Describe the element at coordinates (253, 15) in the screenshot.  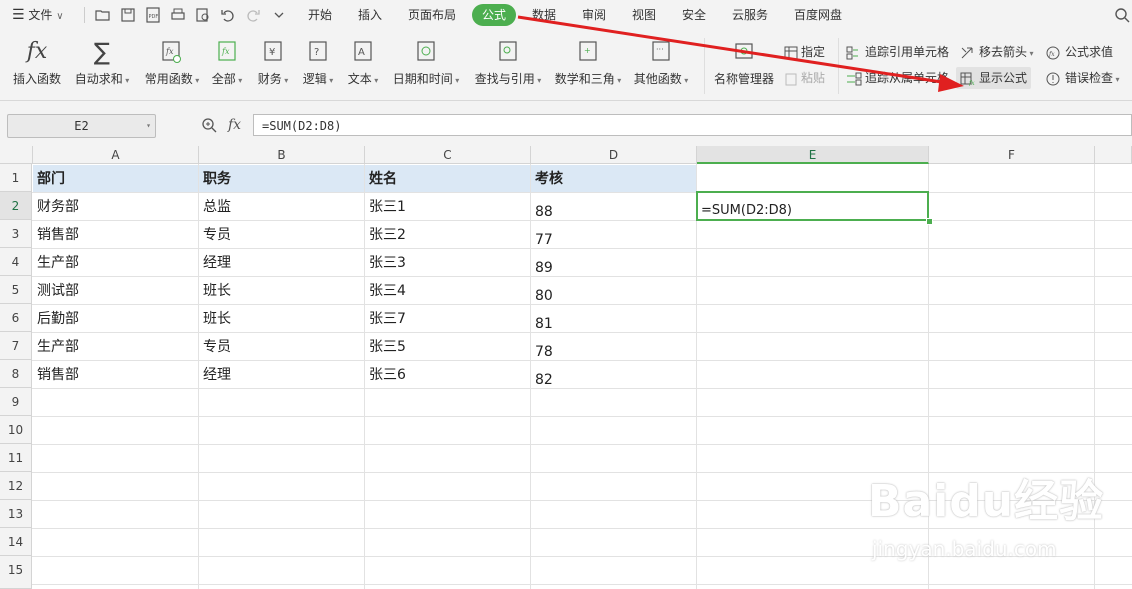
I see `redo-icon` at that location.